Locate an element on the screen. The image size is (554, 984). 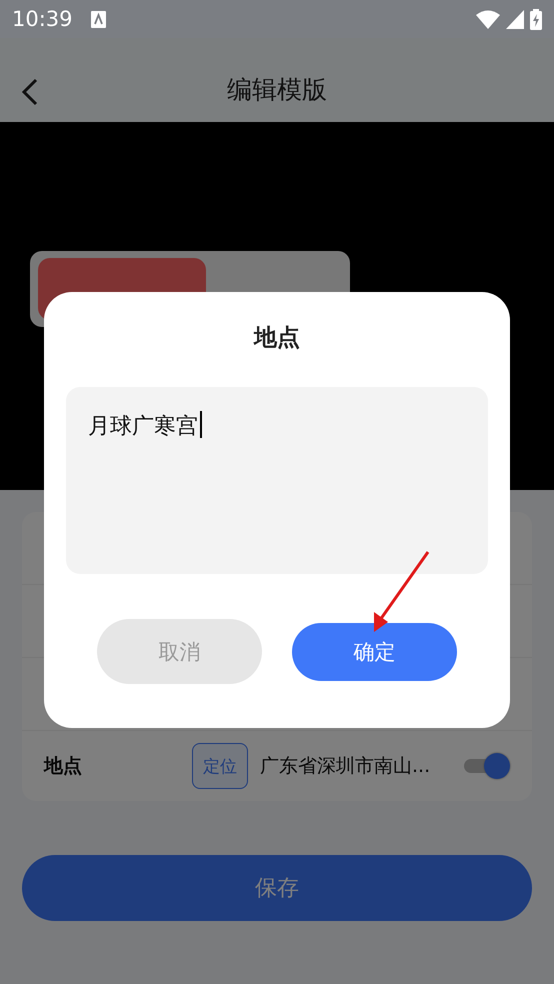
save-button: 保存 is located at coordinates (277, 888).